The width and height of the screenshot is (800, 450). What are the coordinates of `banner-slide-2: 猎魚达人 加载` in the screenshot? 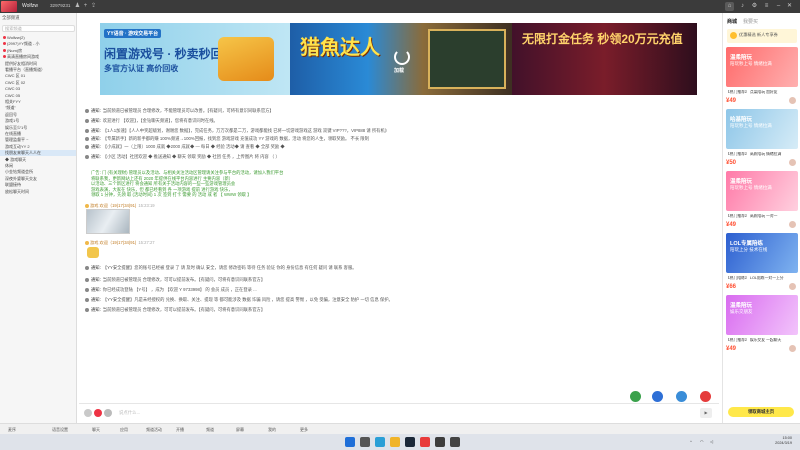 It's located at (401, 59).